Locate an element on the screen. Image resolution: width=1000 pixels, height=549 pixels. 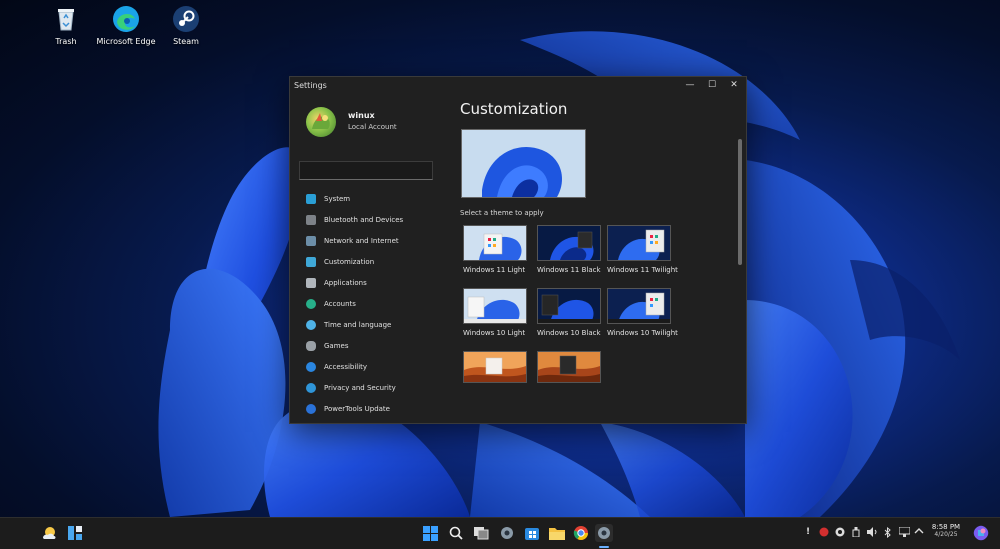
nav-item-label: Games is located at coordinates (336, 345).